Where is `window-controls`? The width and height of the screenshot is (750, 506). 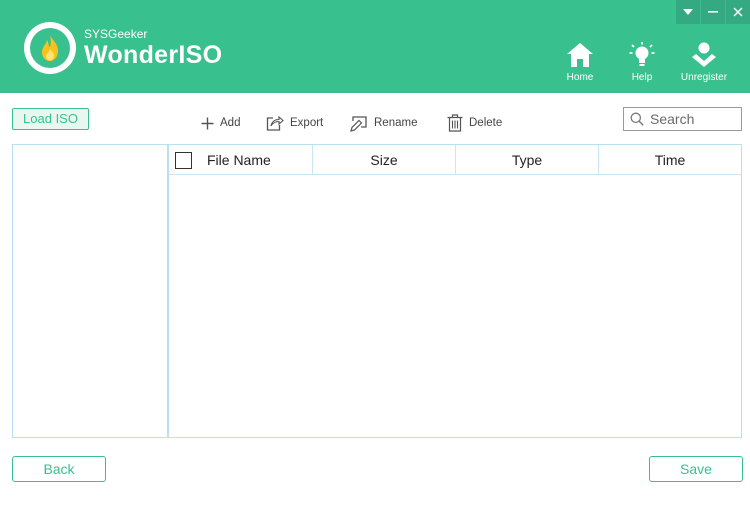 window-controls is located at coordinates (712, 12).